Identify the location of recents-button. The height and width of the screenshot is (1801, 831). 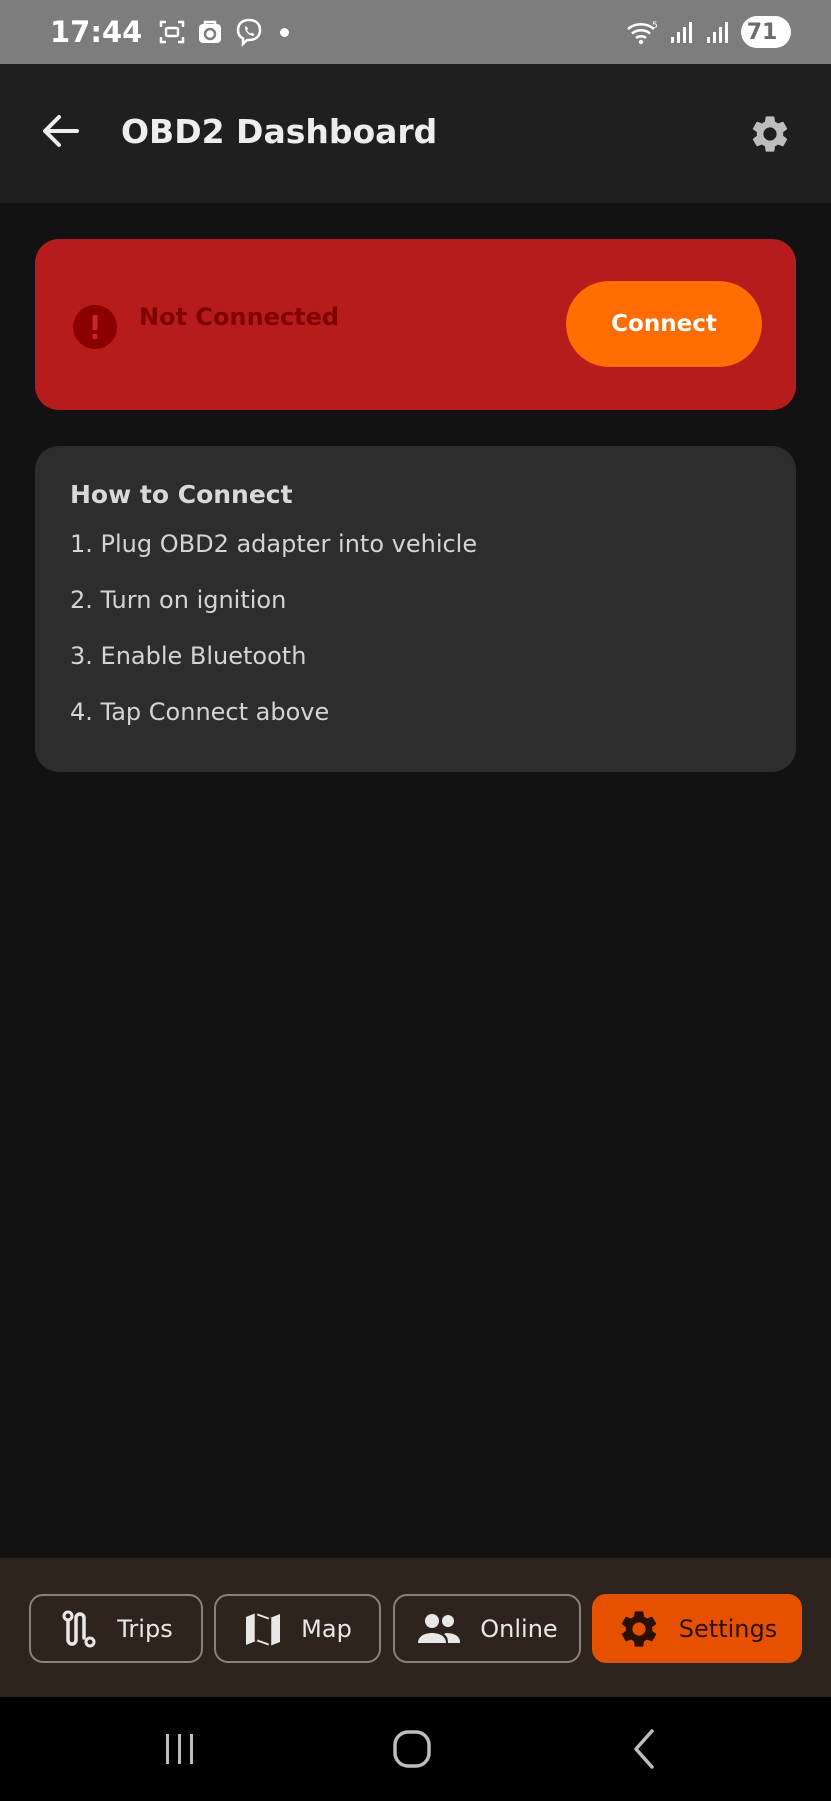
(180, 1749).